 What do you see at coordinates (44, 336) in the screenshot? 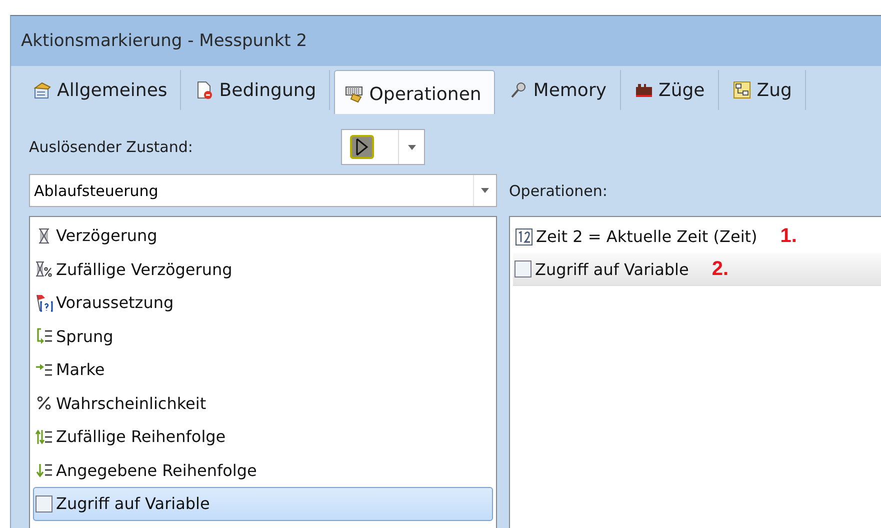
I see `jump-icon` at bounding box center [44, 336].